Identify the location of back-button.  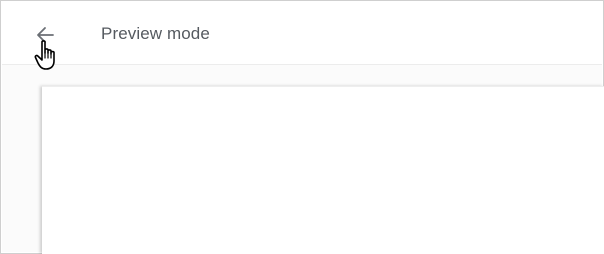
(46, 35).